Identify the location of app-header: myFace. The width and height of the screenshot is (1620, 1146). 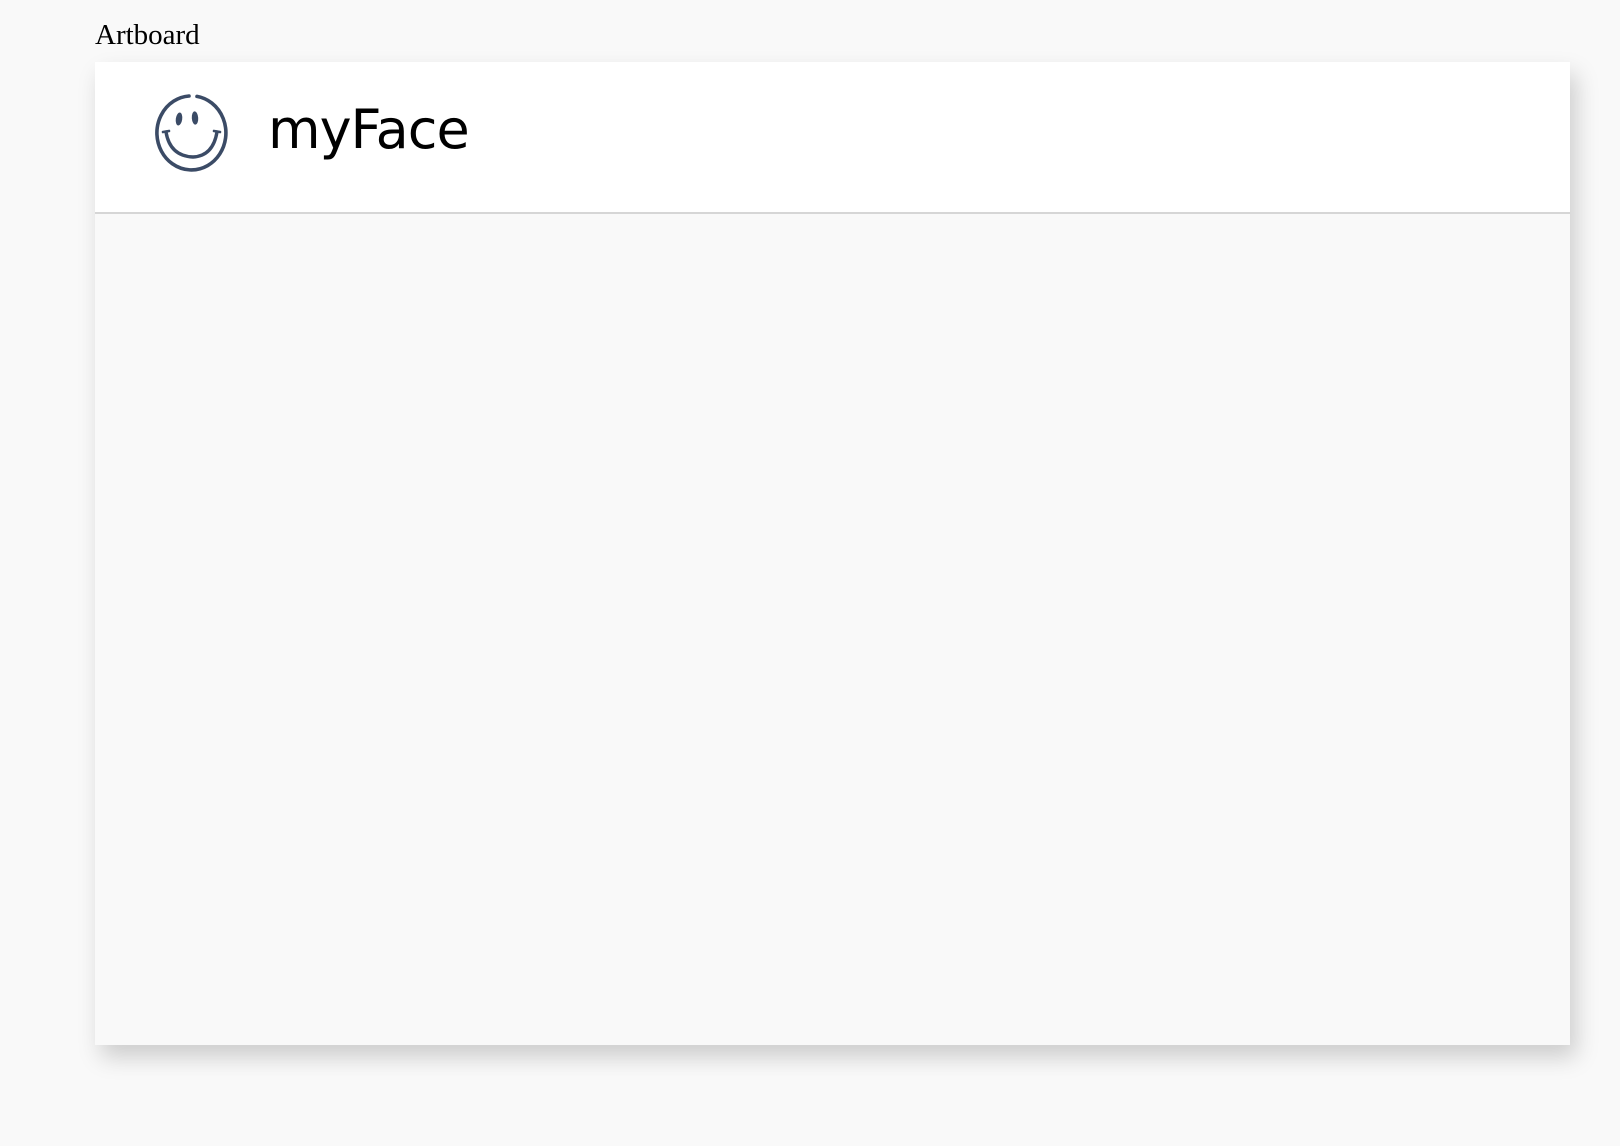
(832, 138).